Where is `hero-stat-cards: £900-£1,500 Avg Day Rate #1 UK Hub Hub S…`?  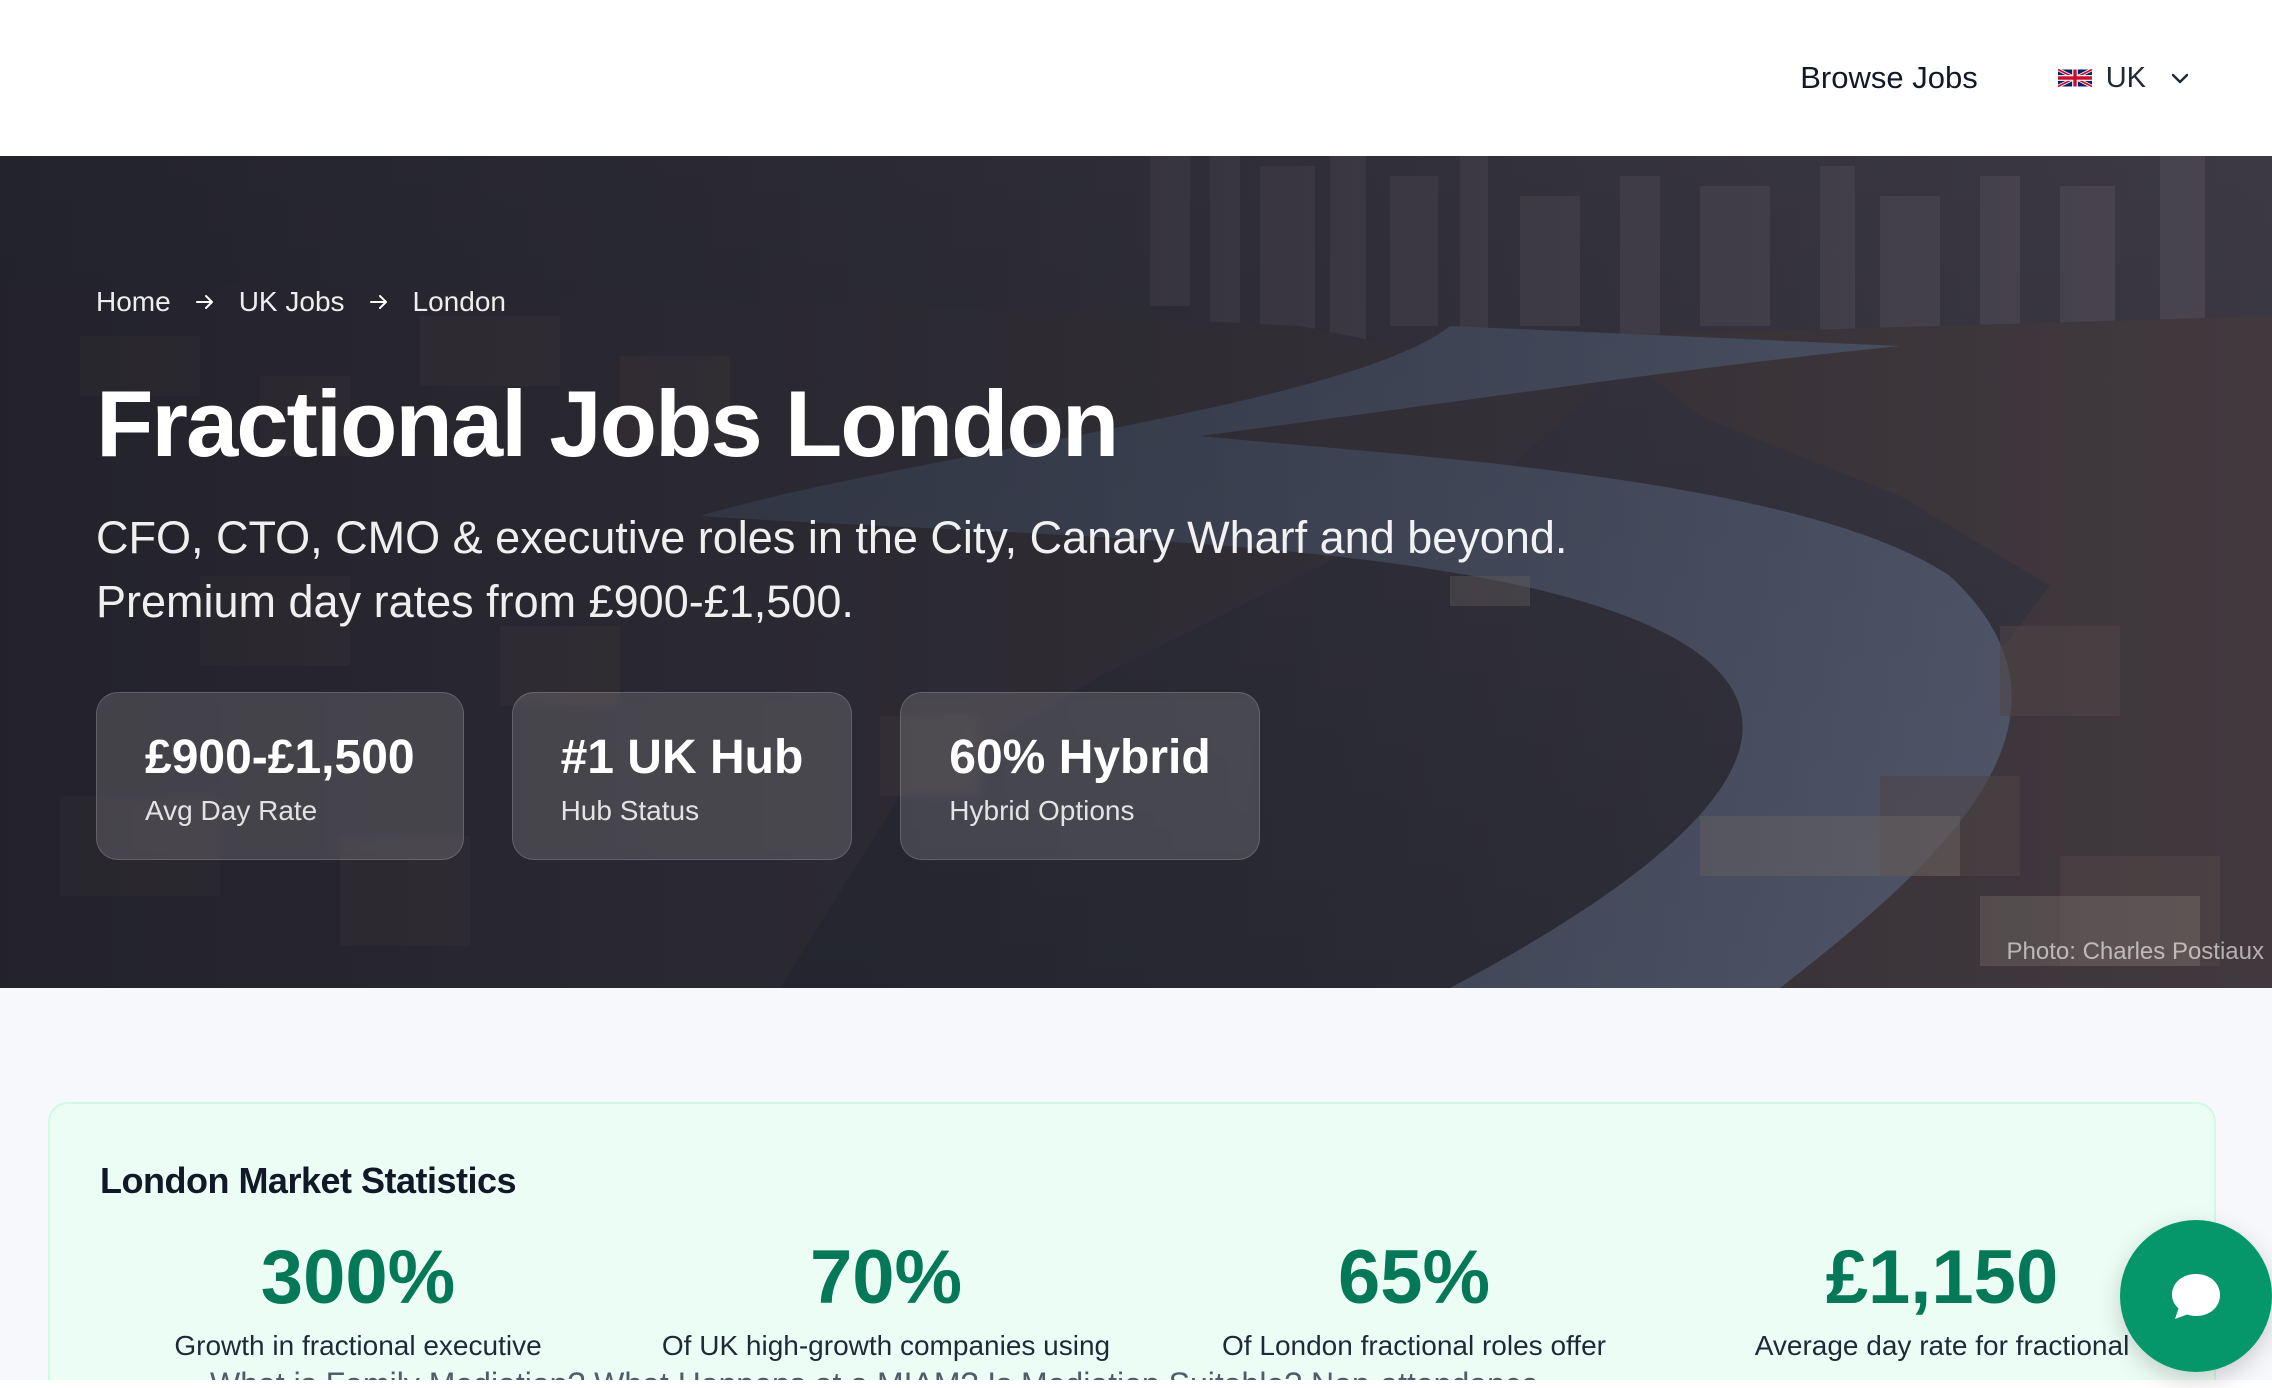
hero-stat-cards: £900-£1,500 Avg Day Rate #1 UK Hub Hub S… is located at coordinates (678, 776).